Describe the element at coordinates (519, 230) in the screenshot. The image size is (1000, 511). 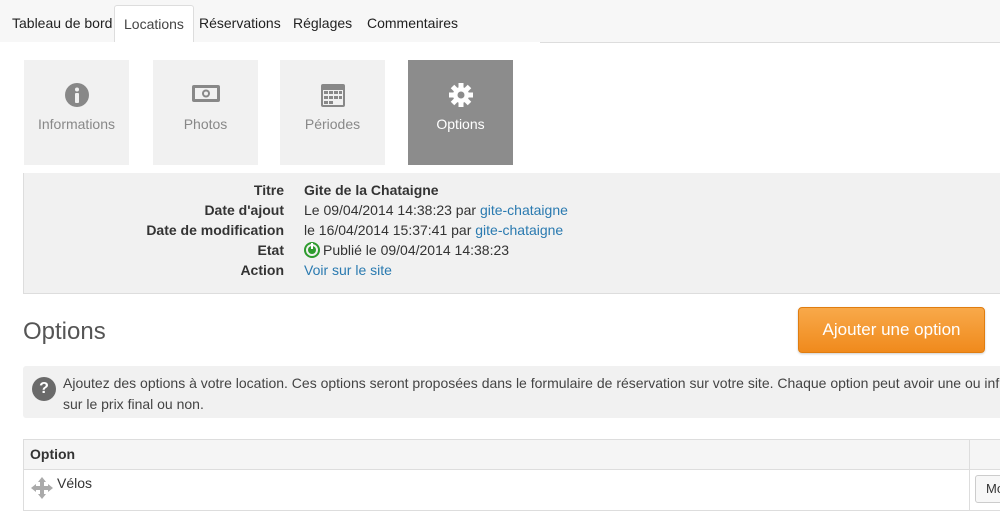
I see `modifier-link: gite-chataigne` at that location.